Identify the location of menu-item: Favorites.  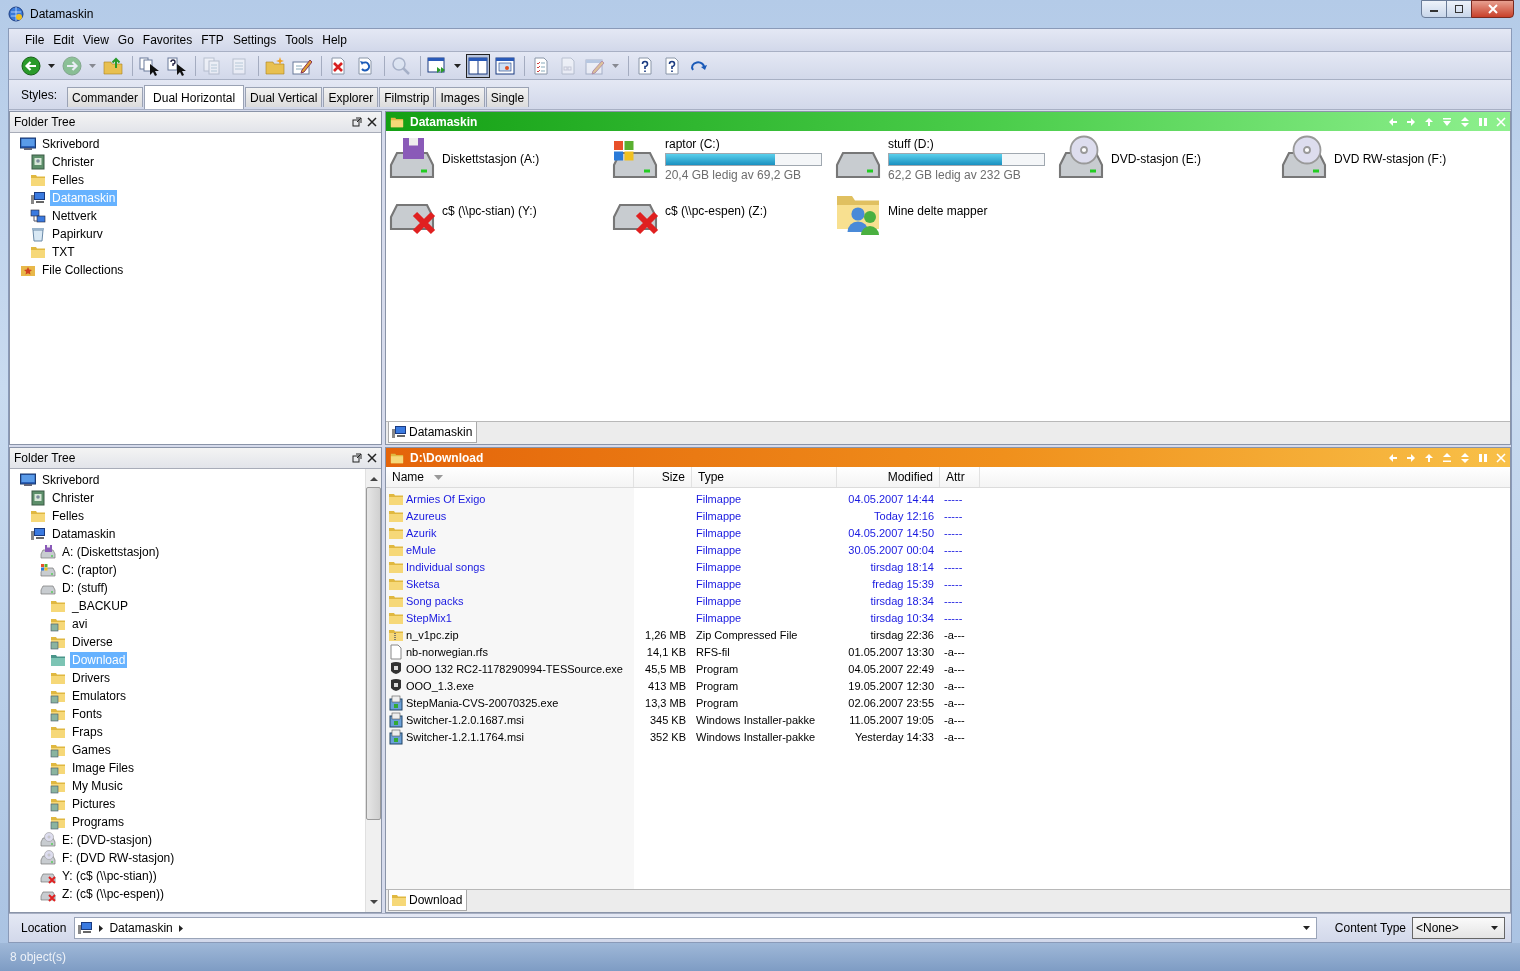
(167, 40).